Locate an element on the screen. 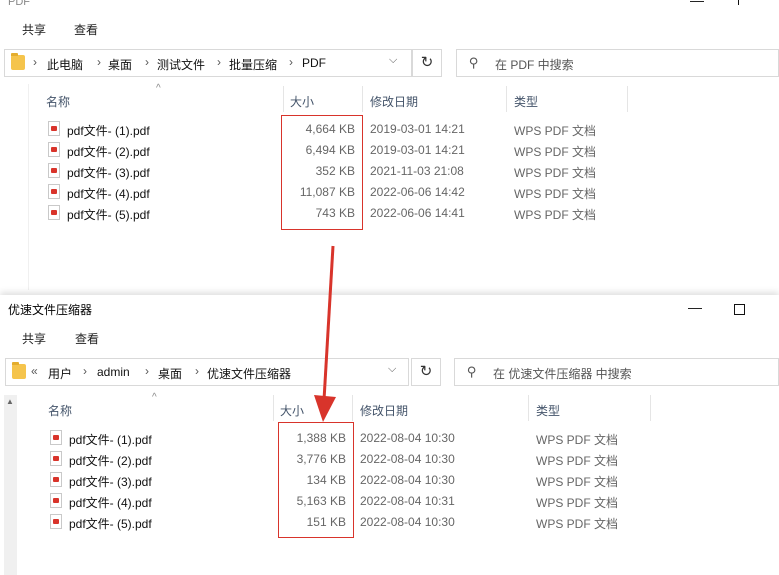 Image resolution: width=779 pixels, height=575 pixels. breadcrumb-item: admin is located at coordinates (113, 372).